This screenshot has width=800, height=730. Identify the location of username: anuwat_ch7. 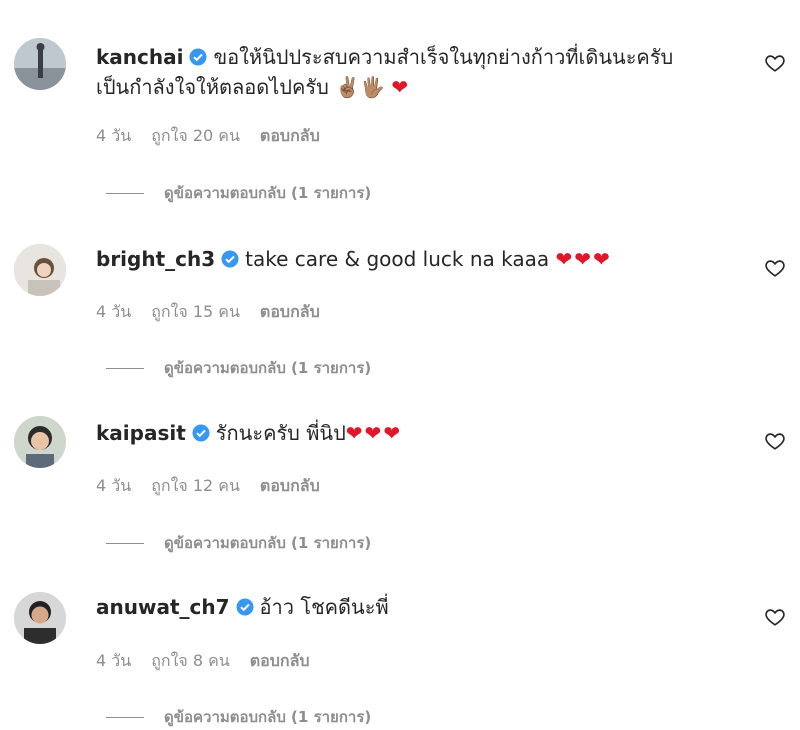
(163, 607).